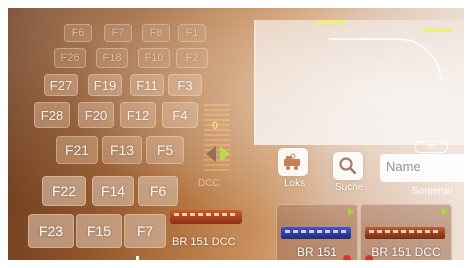 The image size is (472, 268). I want to click on function-key-f5: F5, so click(165, 150).